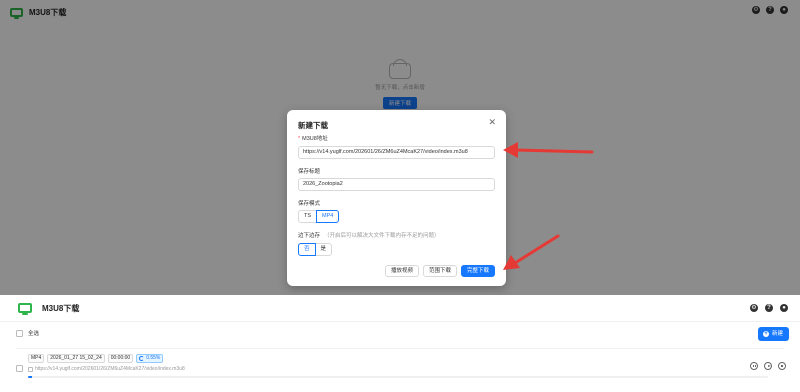 The image size is (800, 392). What do you see at coordinates (398, 377) in the screenshot?
I see `progress-bar` at bounding box center [398, 377].